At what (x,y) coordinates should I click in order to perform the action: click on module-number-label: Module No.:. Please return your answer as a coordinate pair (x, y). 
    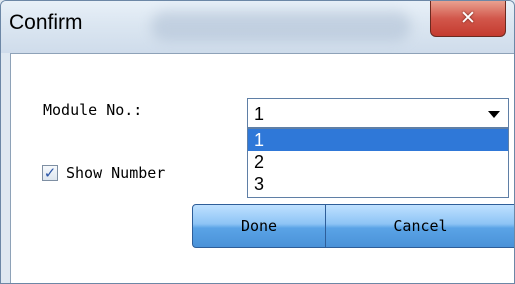
    Looking at the image, I should click on (93, 110).